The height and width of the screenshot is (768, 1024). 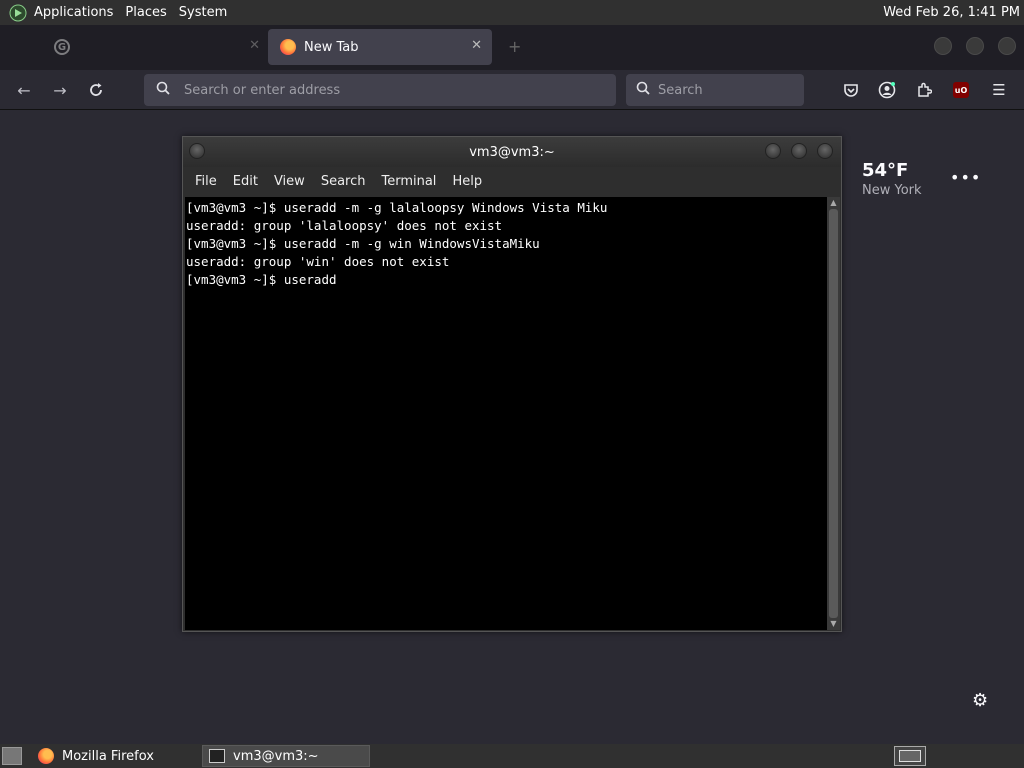 What do you see at coordinates (18, 13) in the screenshot?
I see `applications-logo-icon` at bounding box center [18, 13].